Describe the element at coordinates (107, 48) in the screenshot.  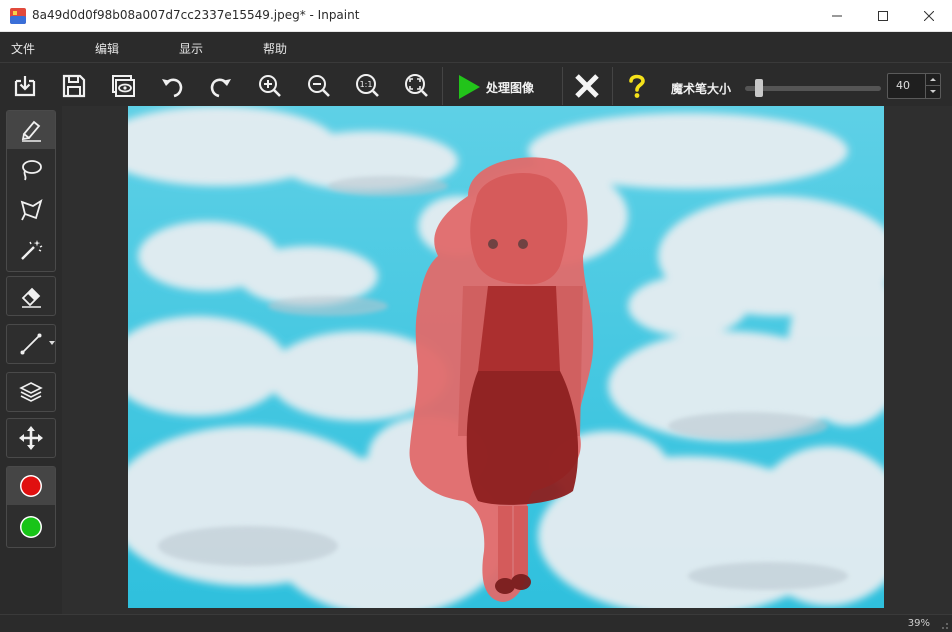
I see `menu-edit: 编辑` at that location.